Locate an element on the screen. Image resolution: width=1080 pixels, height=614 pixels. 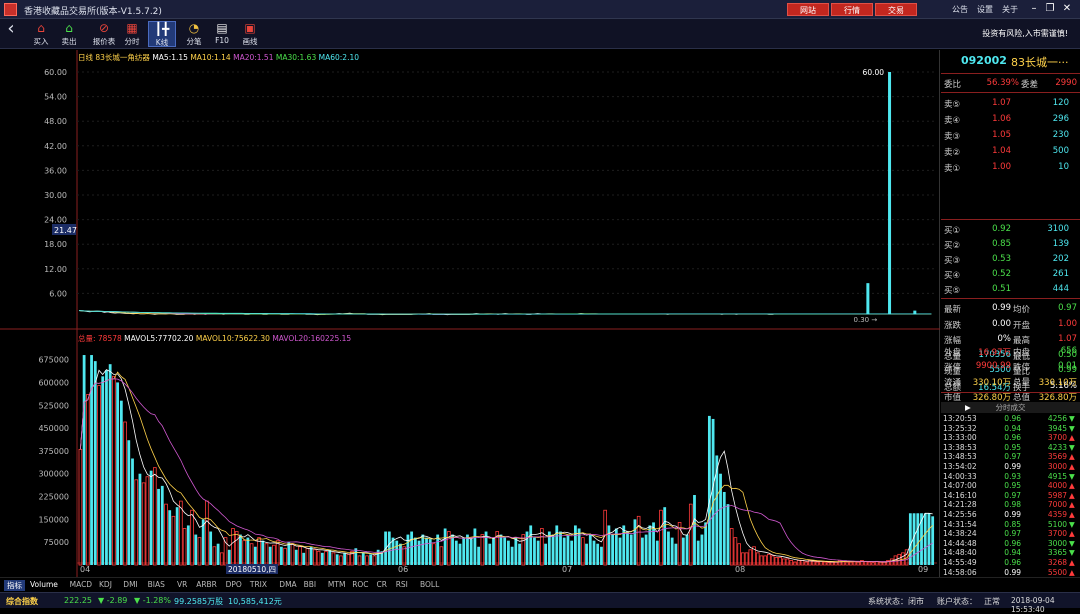
account-status-value: 正常 is located at coordinates (992, 601).